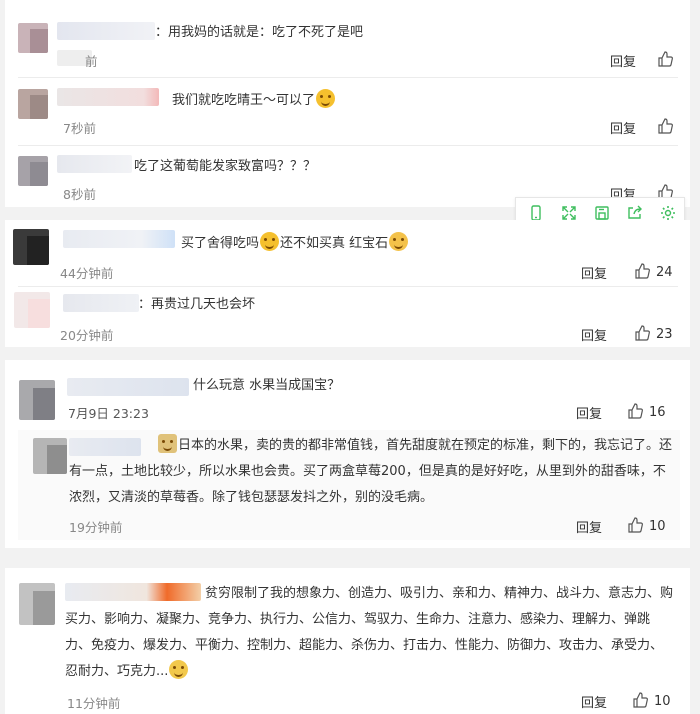  Describe the element at coordinates (254, 101) in the screenshot. I see `comment-text: 我们就吃吃晴王～可以了` at that location.